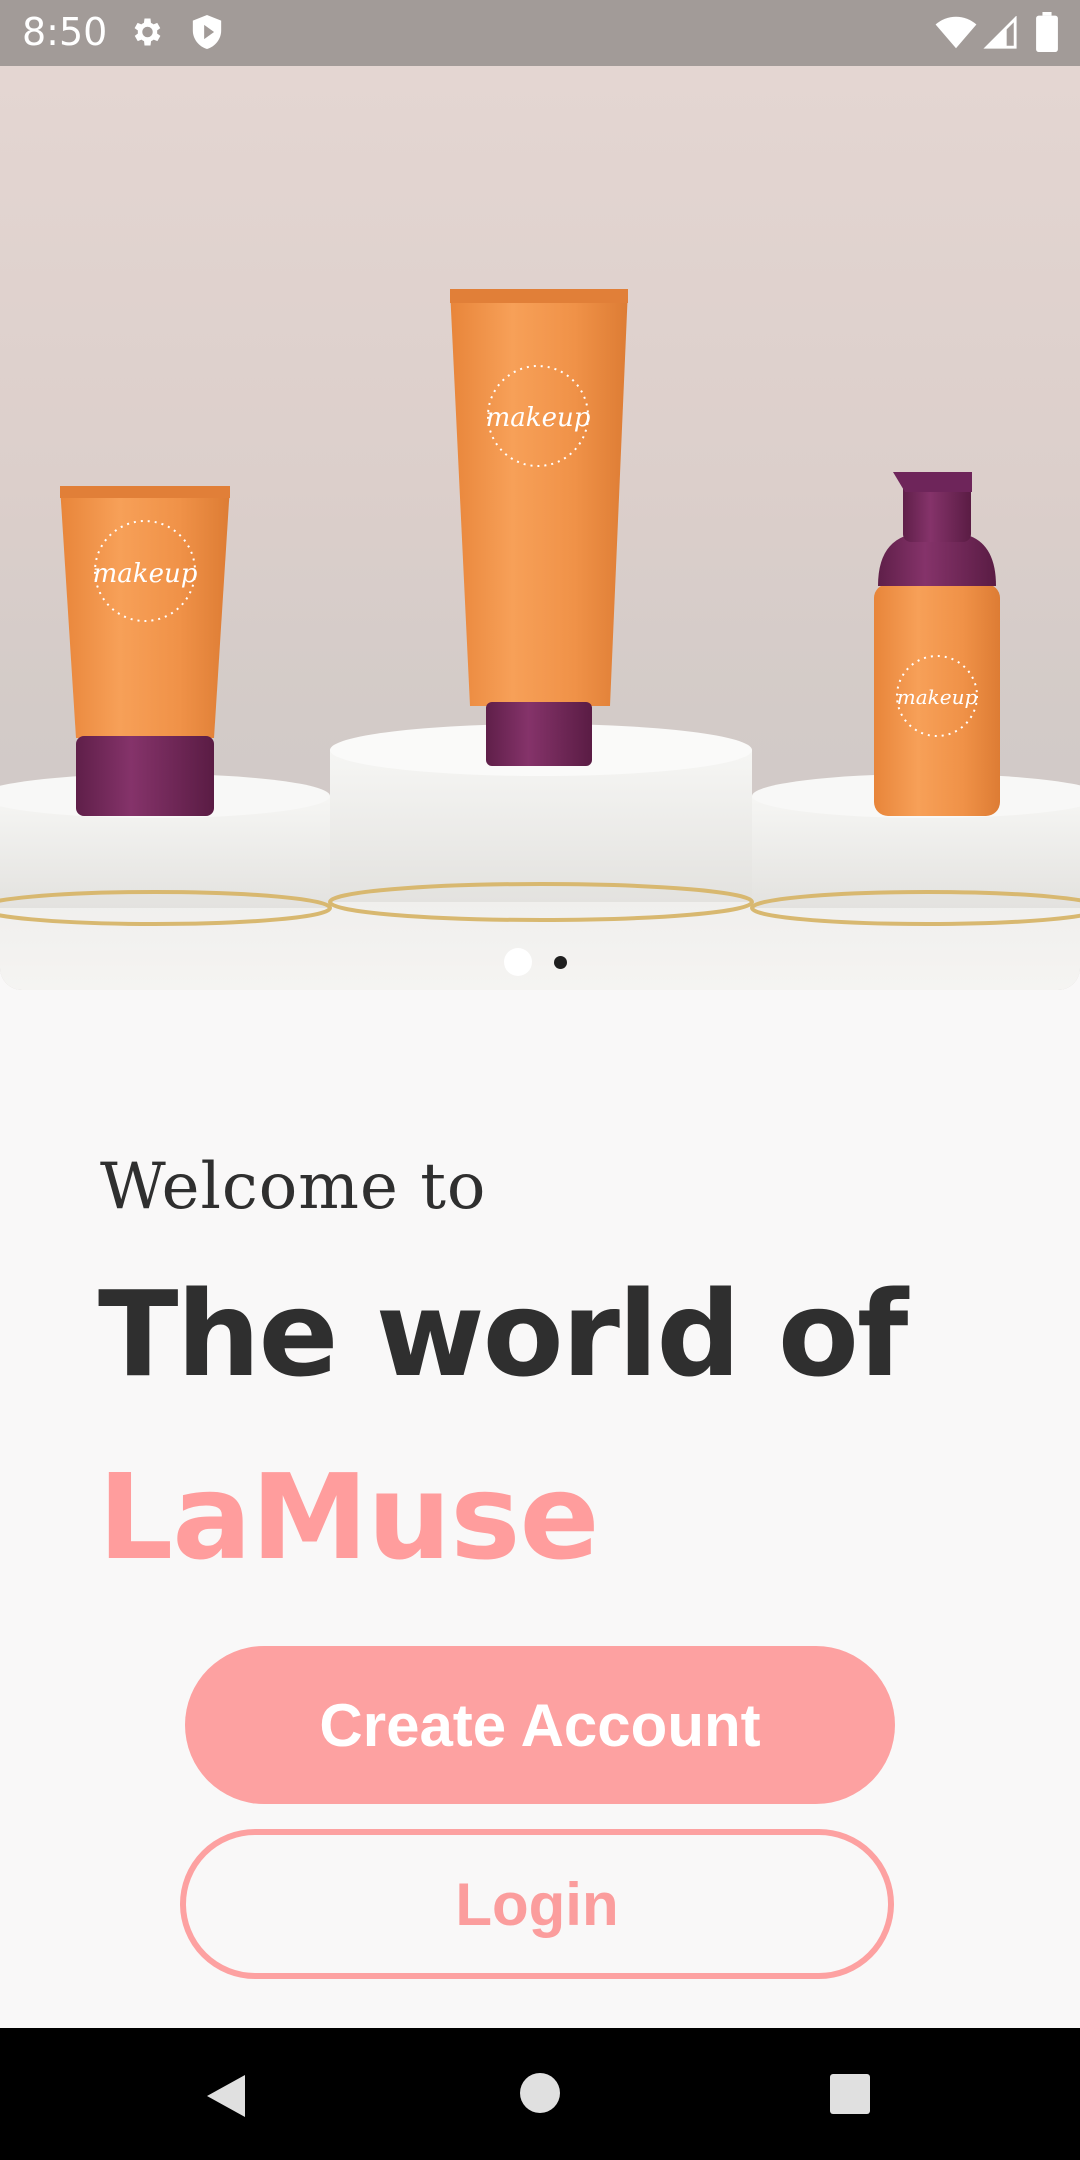 The height and width of the screenshot is (2160, 1080). What do you see at coordinates (293, 1187) in the screenshot?
I see `welcome-intro: Welcome to` at bounding box center [293, 1187].